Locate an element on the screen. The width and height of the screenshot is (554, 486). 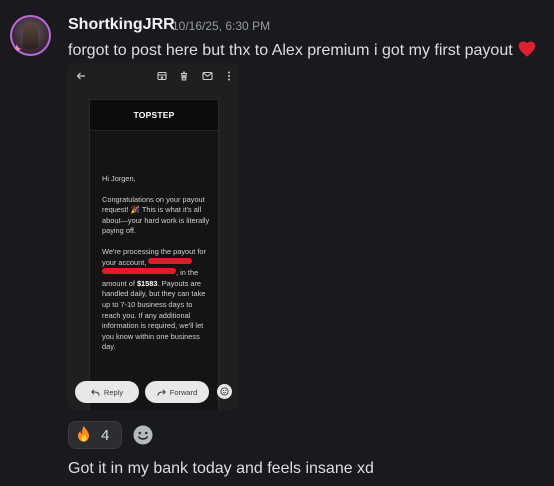
email-header: TOPSTEP is located at coordinates (154, 115).